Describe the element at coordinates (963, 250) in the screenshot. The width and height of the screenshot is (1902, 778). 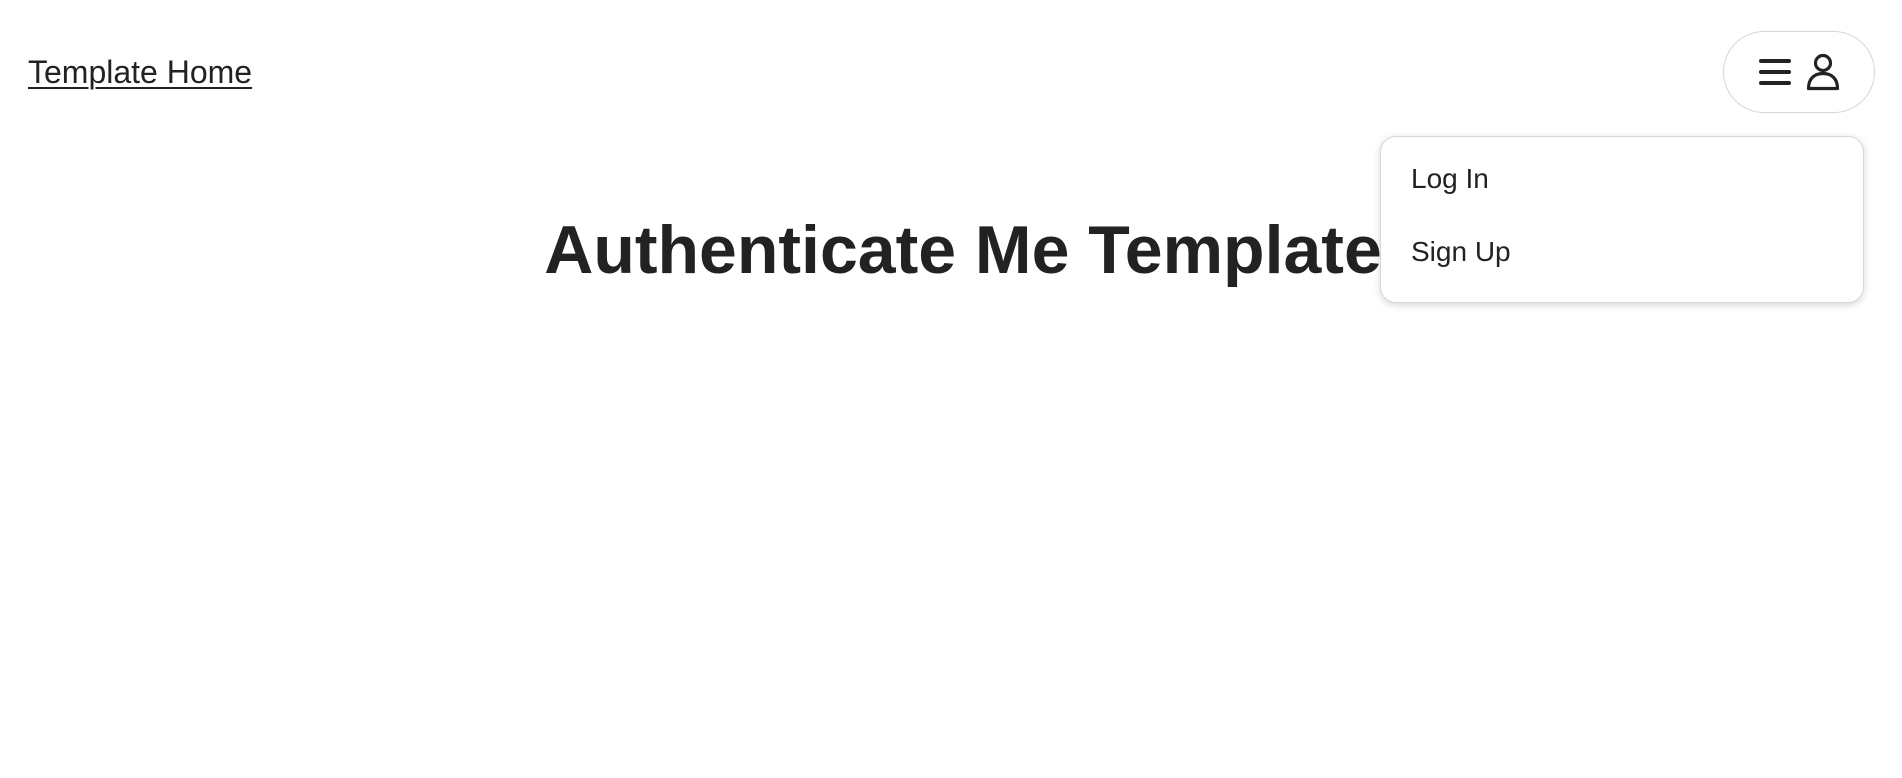
I see `page-title: Authenticate Me Template` at that location.